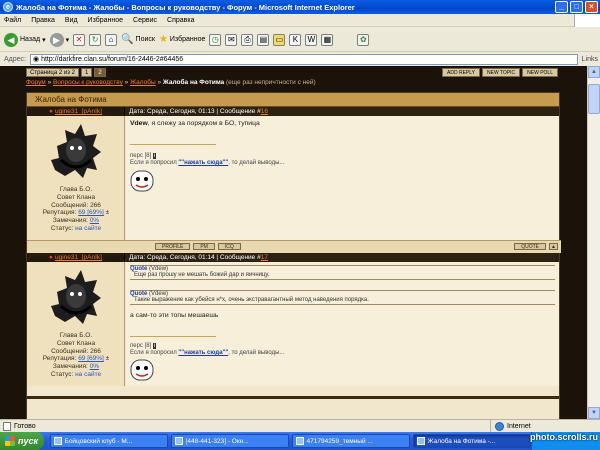 This screenshot has height=450, width=600. Describe the element at coordinates (174, 315) in the screenshot. I see `post-text: а сам-то эти топы мешаешь` at that location.